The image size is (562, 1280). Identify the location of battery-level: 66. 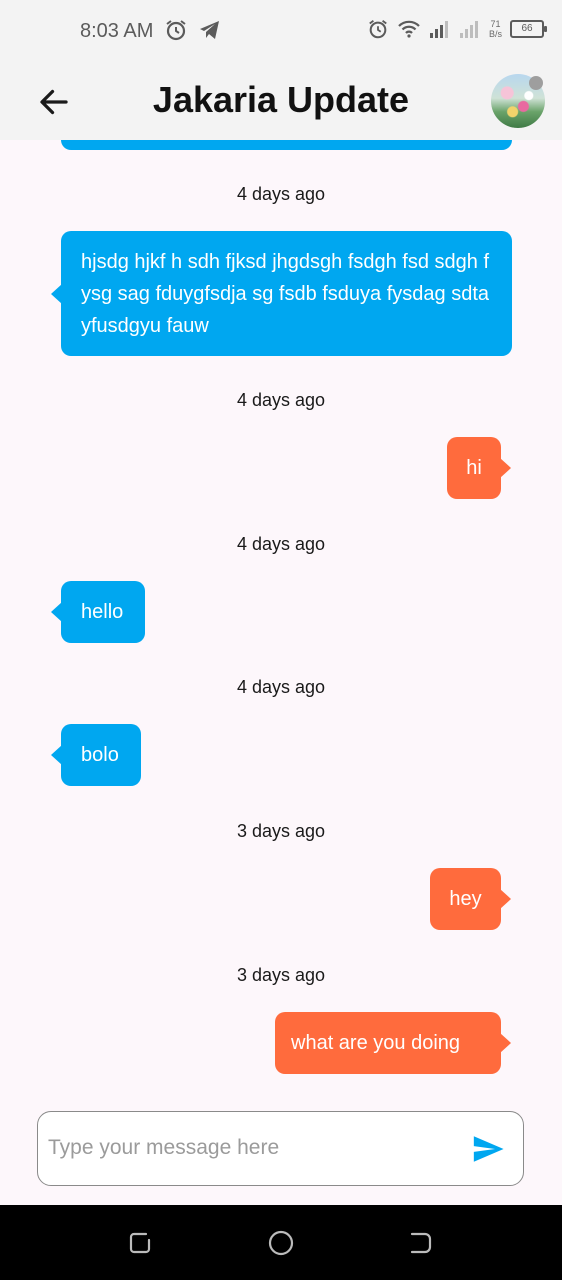
(527, 28).